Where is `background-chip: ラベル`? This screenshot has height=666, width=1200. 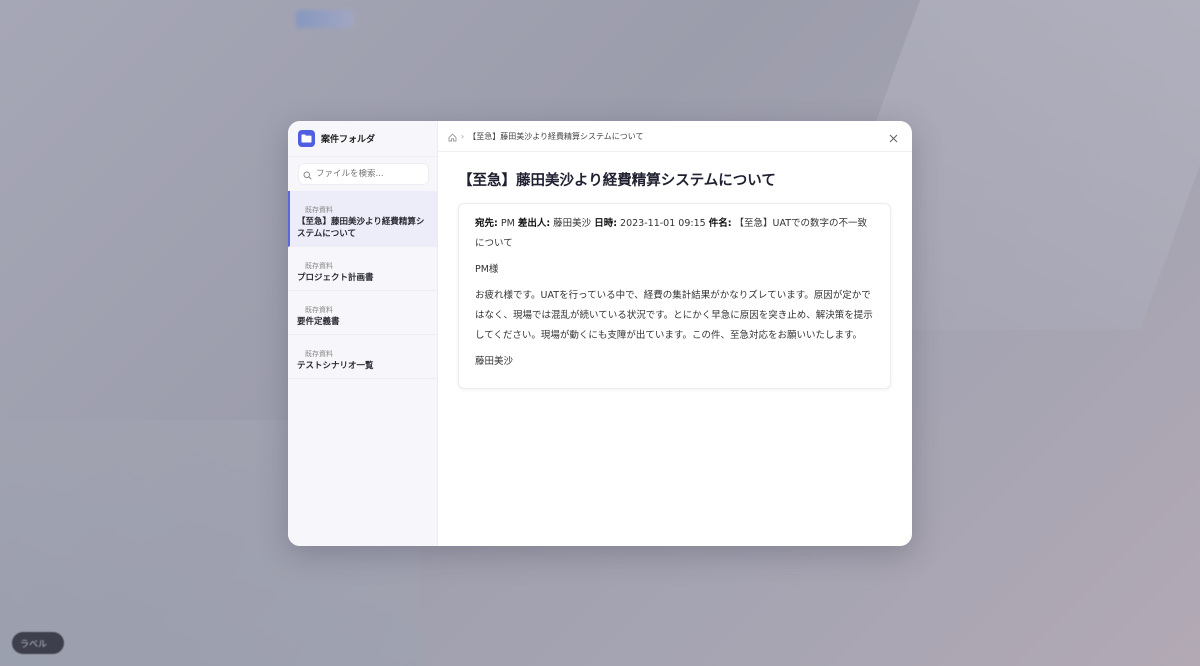
background-chip: ラベル is located at coordinates (38, 643).